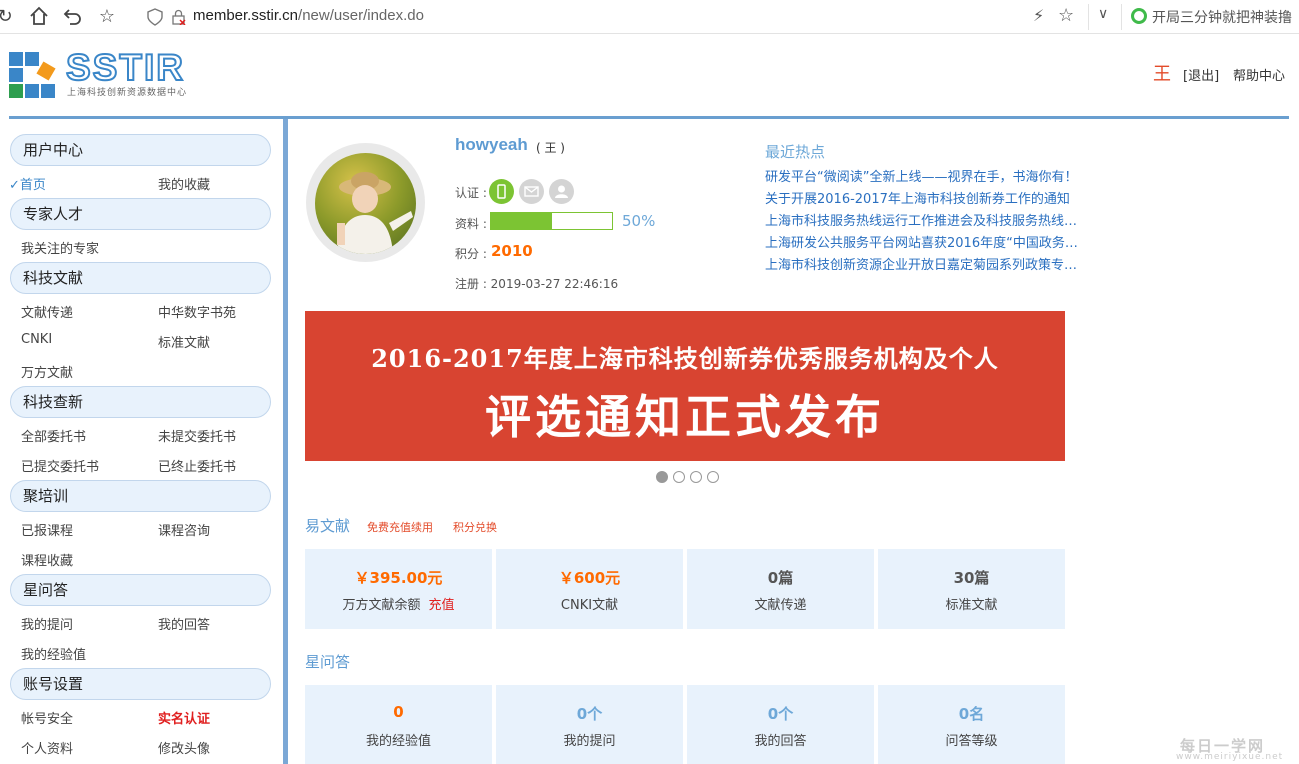 The width and height of the screenshot is (1299, 764). I want to click on standards-card: 30篇 标准文献, so click(971, 589).